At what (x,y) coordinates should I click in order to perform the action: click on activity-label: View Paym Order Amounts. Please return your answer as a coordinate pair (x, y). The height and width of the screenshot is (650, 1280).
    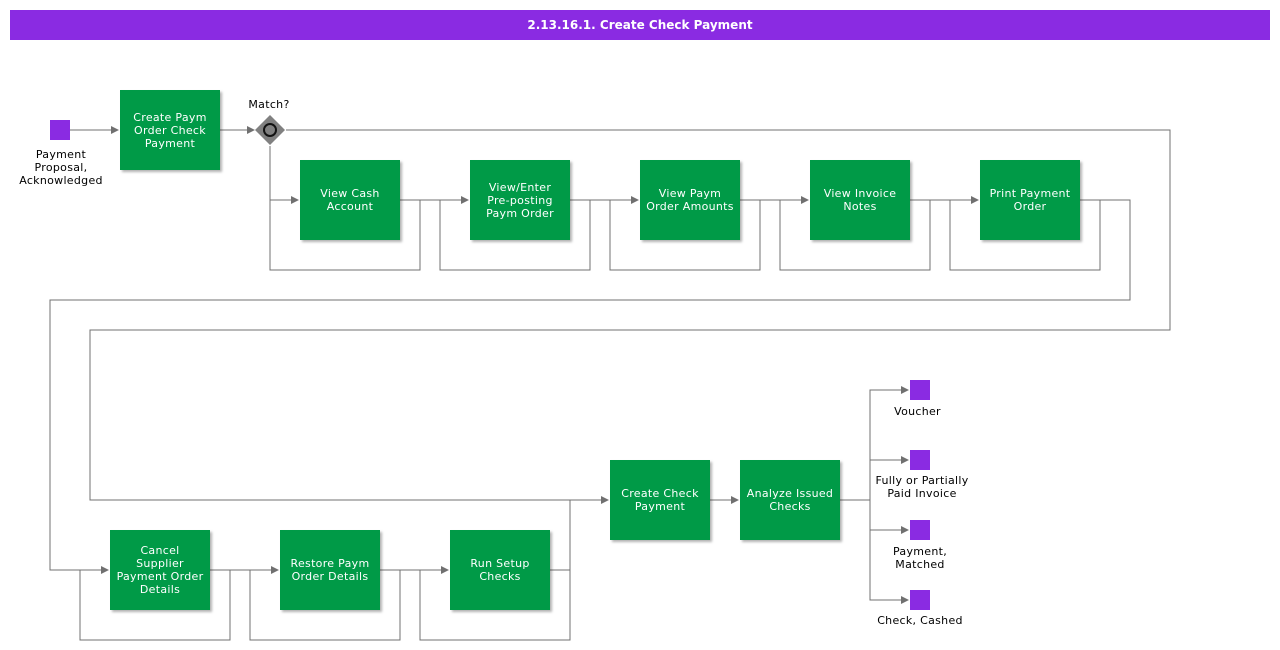
    Looking at the image, I should click on (690, 200).